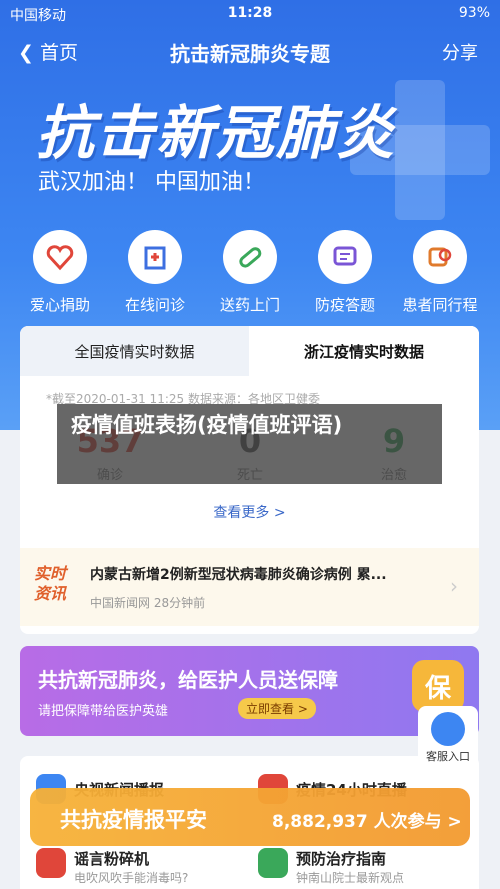 The height and width of the screenshot is (889, 500). Describe the element at coordinates (112, 859) in the screenshot. I see `list-item-title: 谣言粉碎机` at that location.